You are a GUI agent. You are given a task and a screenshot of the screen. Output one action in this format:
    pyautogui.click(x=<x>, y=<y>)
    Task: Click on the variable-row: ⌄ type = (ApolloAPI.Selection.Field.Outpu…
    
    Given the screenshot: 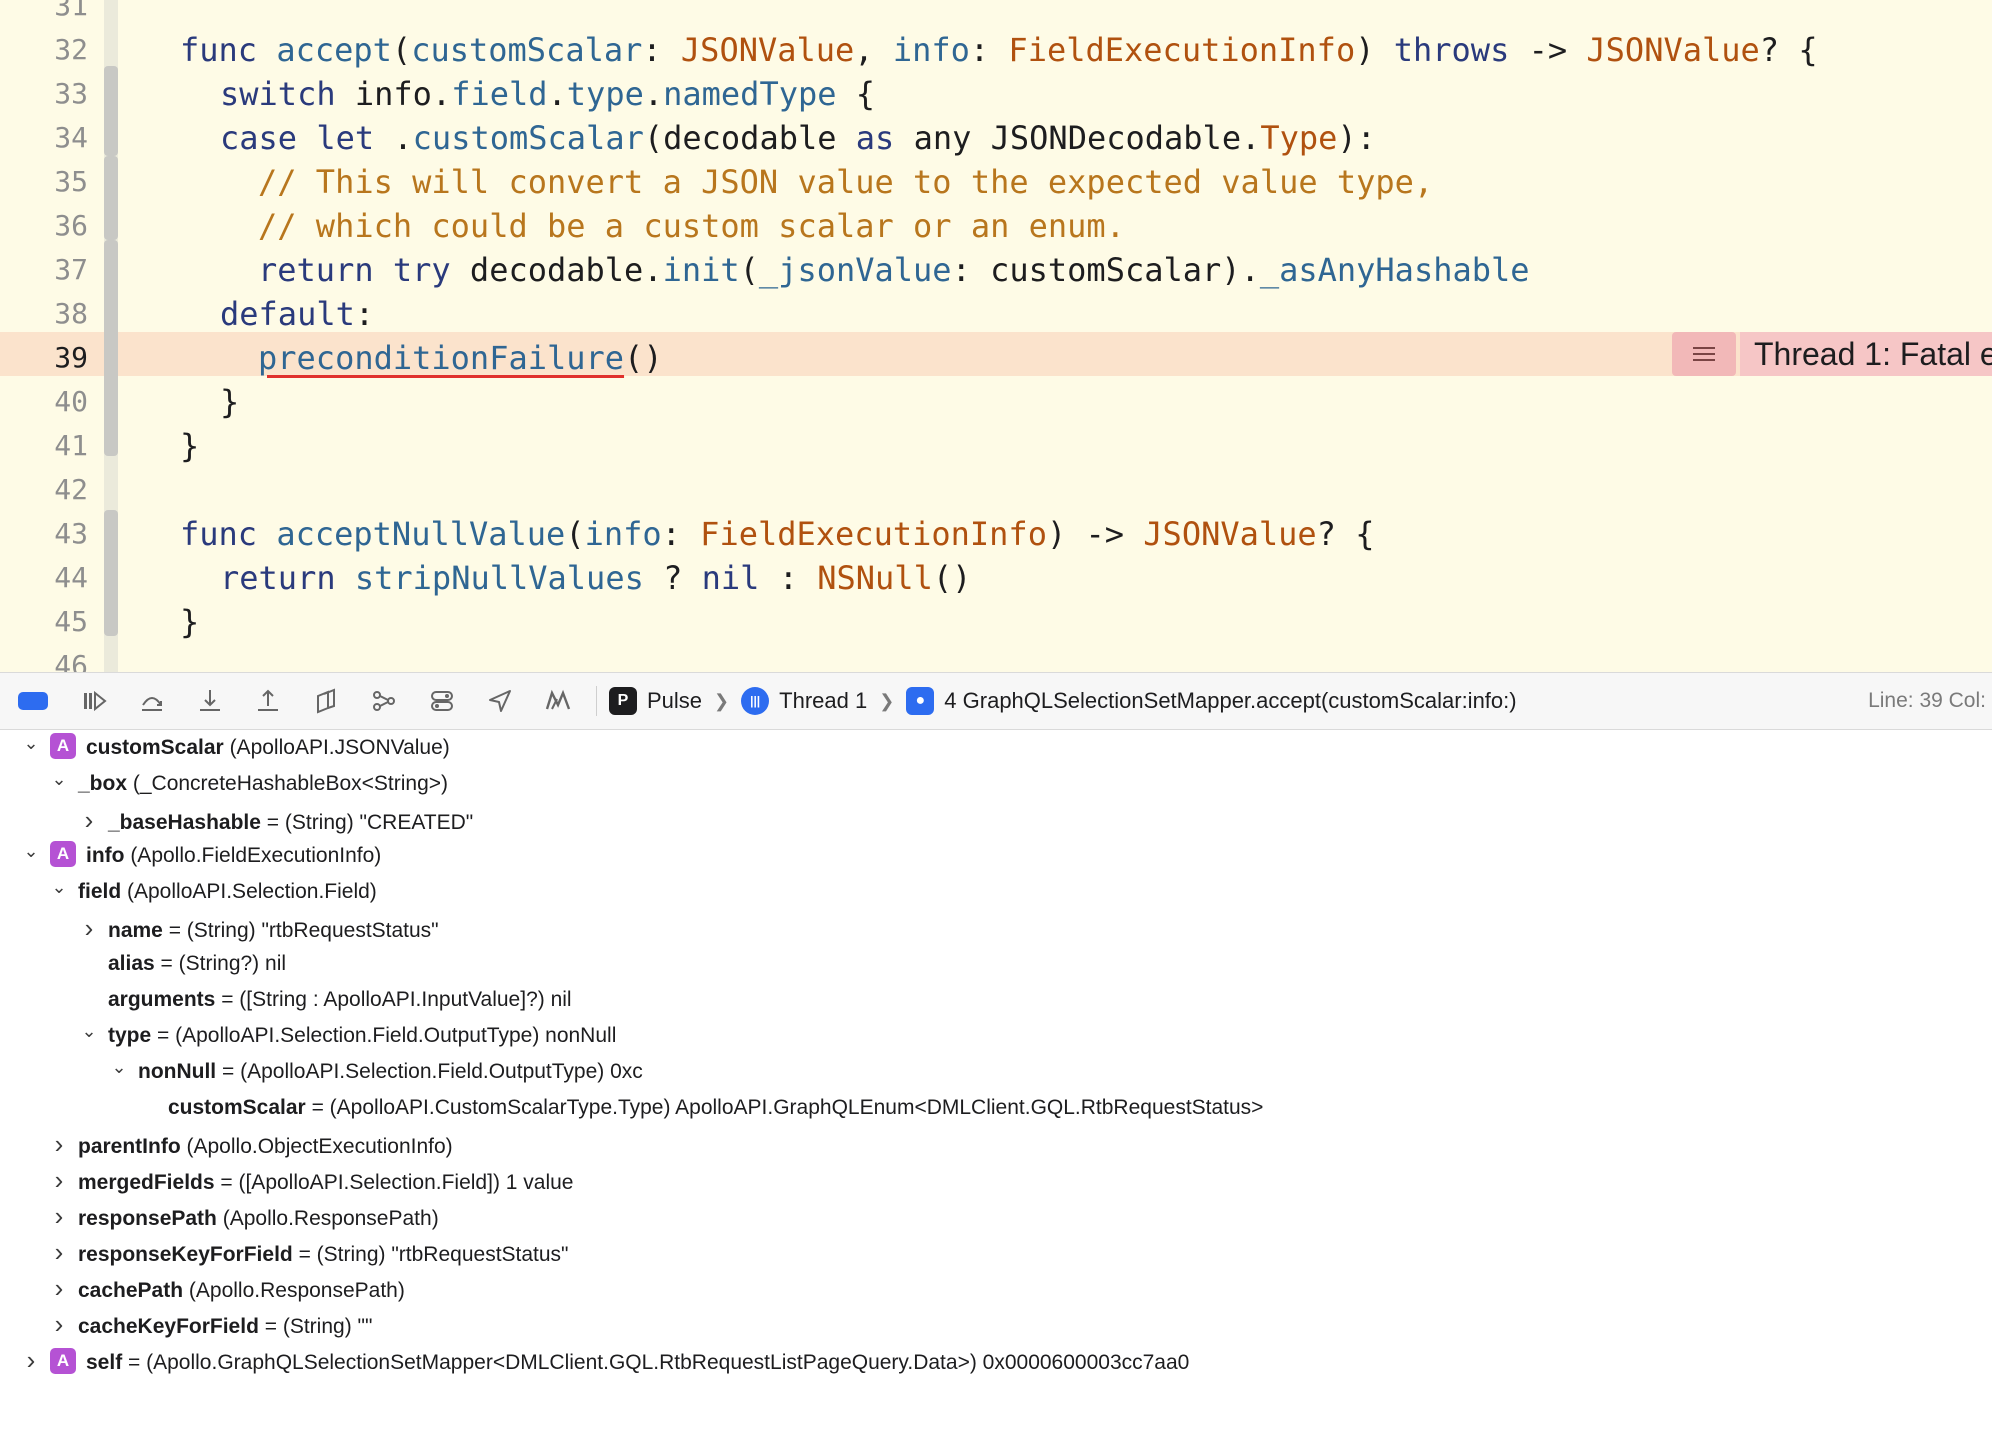 What is the action you would take?
    pyautogui.click(x=347, y=1036)
    